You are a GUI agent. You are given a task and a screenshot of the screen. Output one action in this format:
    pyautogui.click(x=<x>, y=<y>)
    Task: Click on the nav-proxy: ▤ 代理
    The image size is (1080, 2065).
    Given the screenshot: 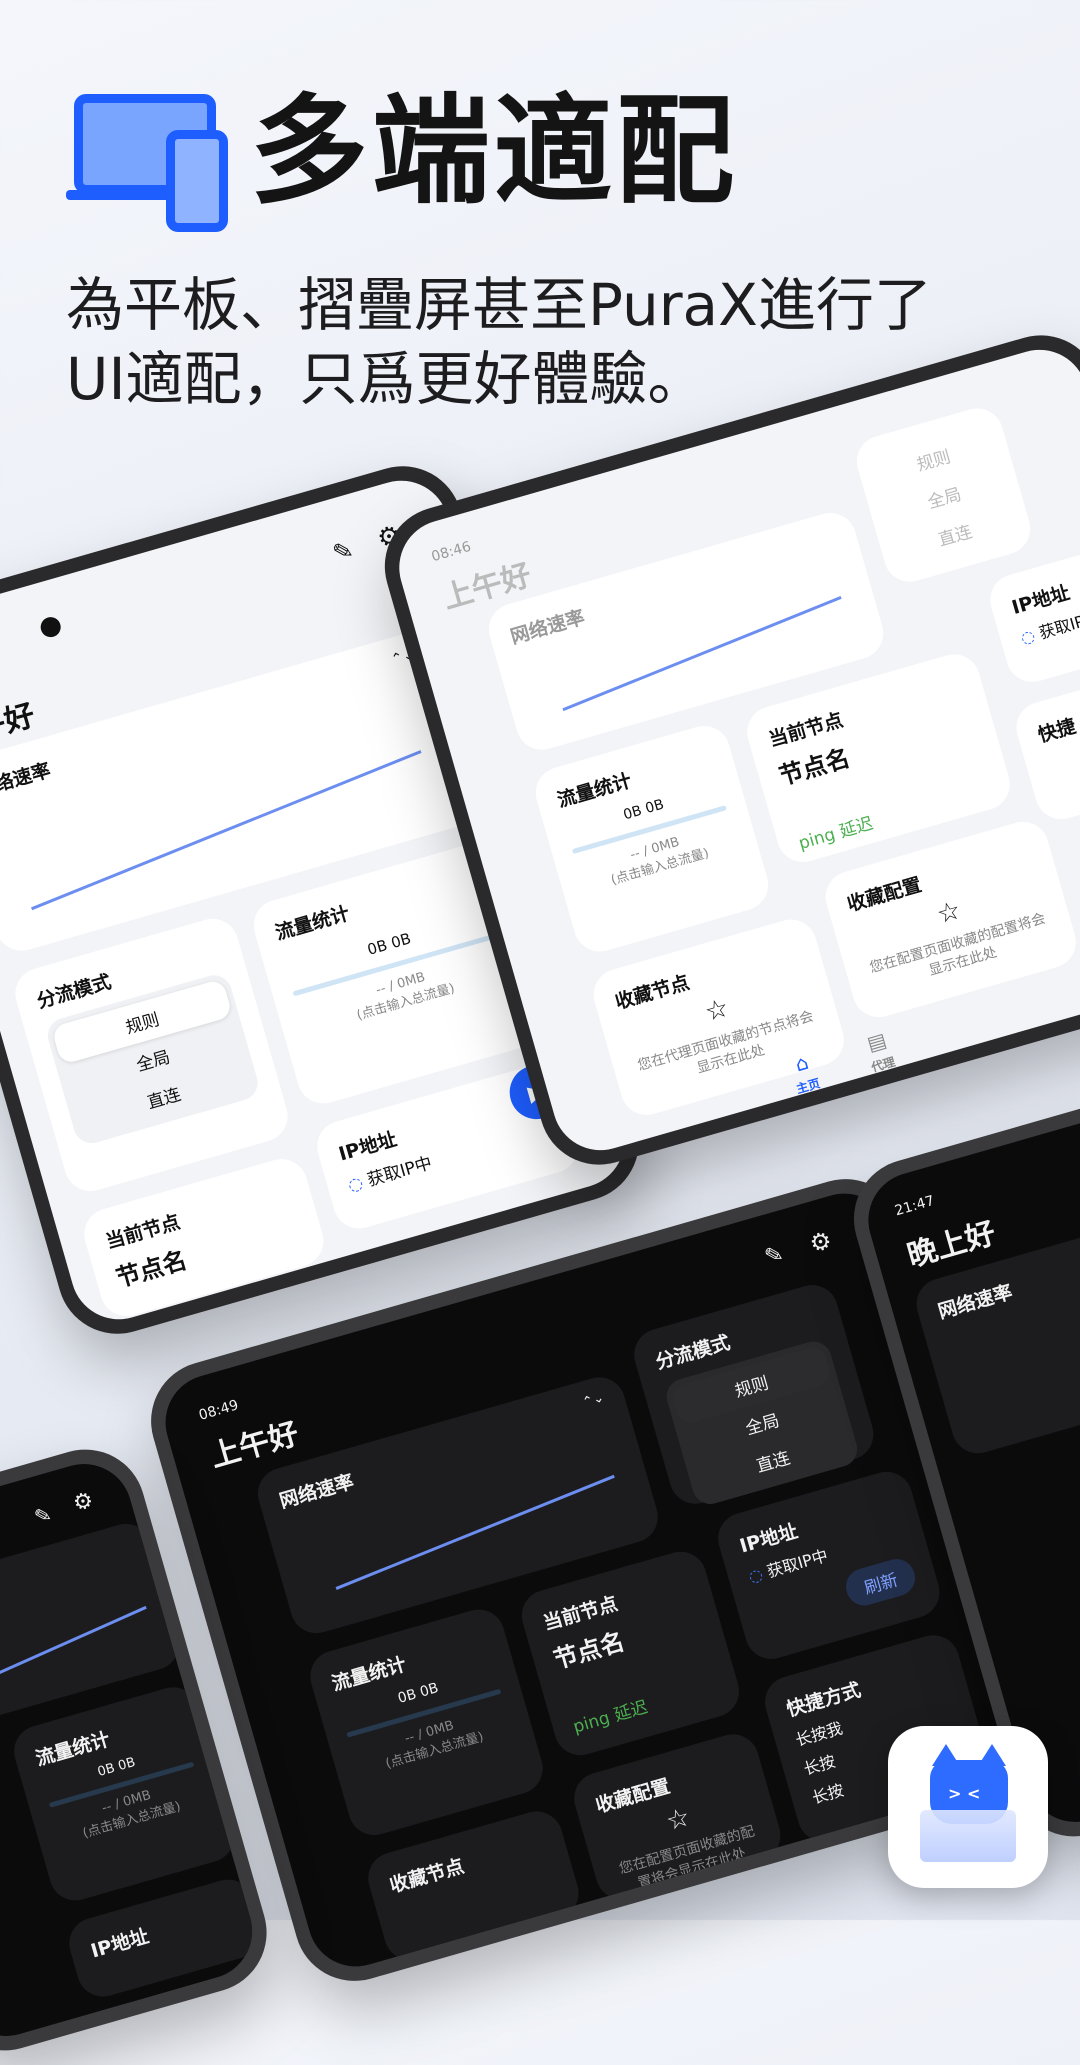 What is the action you would take?
    pyautogui.click(x=879, y=1051)
    